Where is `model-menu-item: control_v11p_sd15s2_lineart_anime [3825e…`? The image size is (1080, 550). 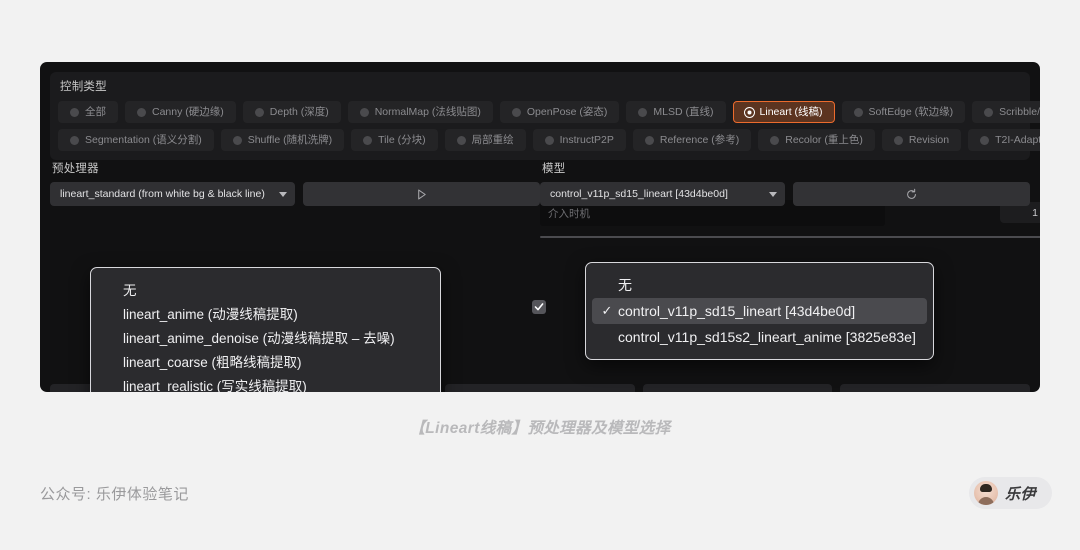 model-menu-item: control_v11p_sd15s2_lineart_anime [3825e… is located at coordinates (759, 337).